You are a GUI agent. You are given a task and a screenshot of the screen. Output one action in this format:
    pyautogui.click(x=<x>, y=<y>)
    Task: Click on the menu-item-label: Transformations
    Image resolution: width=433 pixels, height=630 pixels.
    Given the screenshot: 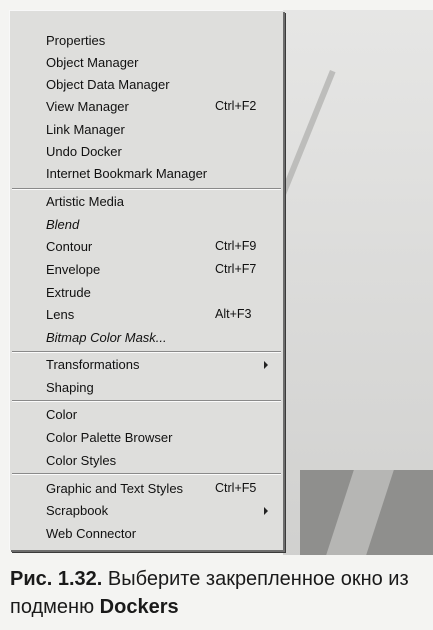 What is the action you would take?
    pyautogui.click(x=93, y=364)
    